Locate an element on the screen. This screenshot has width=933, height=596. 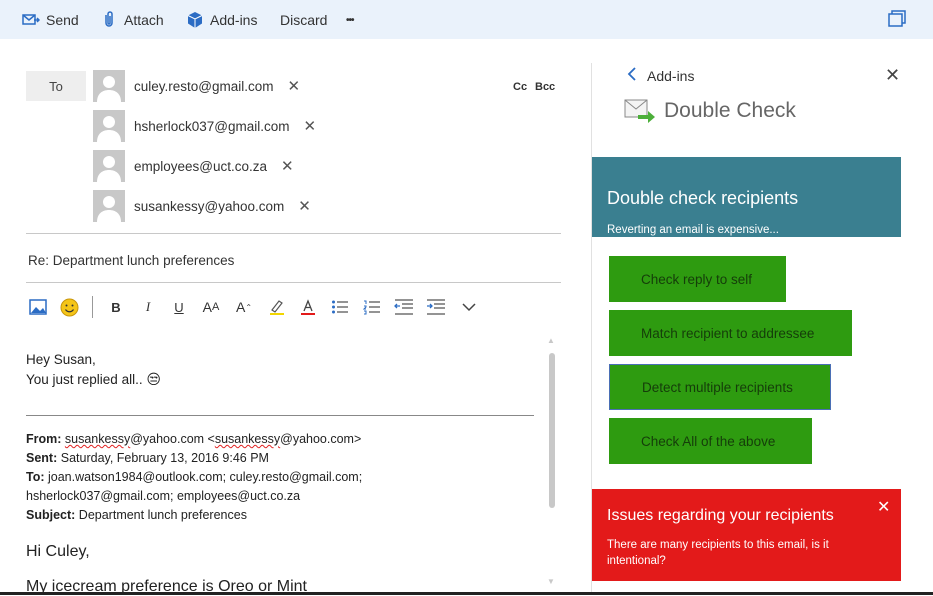
recipient-address: susankessy@yahoo.com is located at coordinates (209, 206).